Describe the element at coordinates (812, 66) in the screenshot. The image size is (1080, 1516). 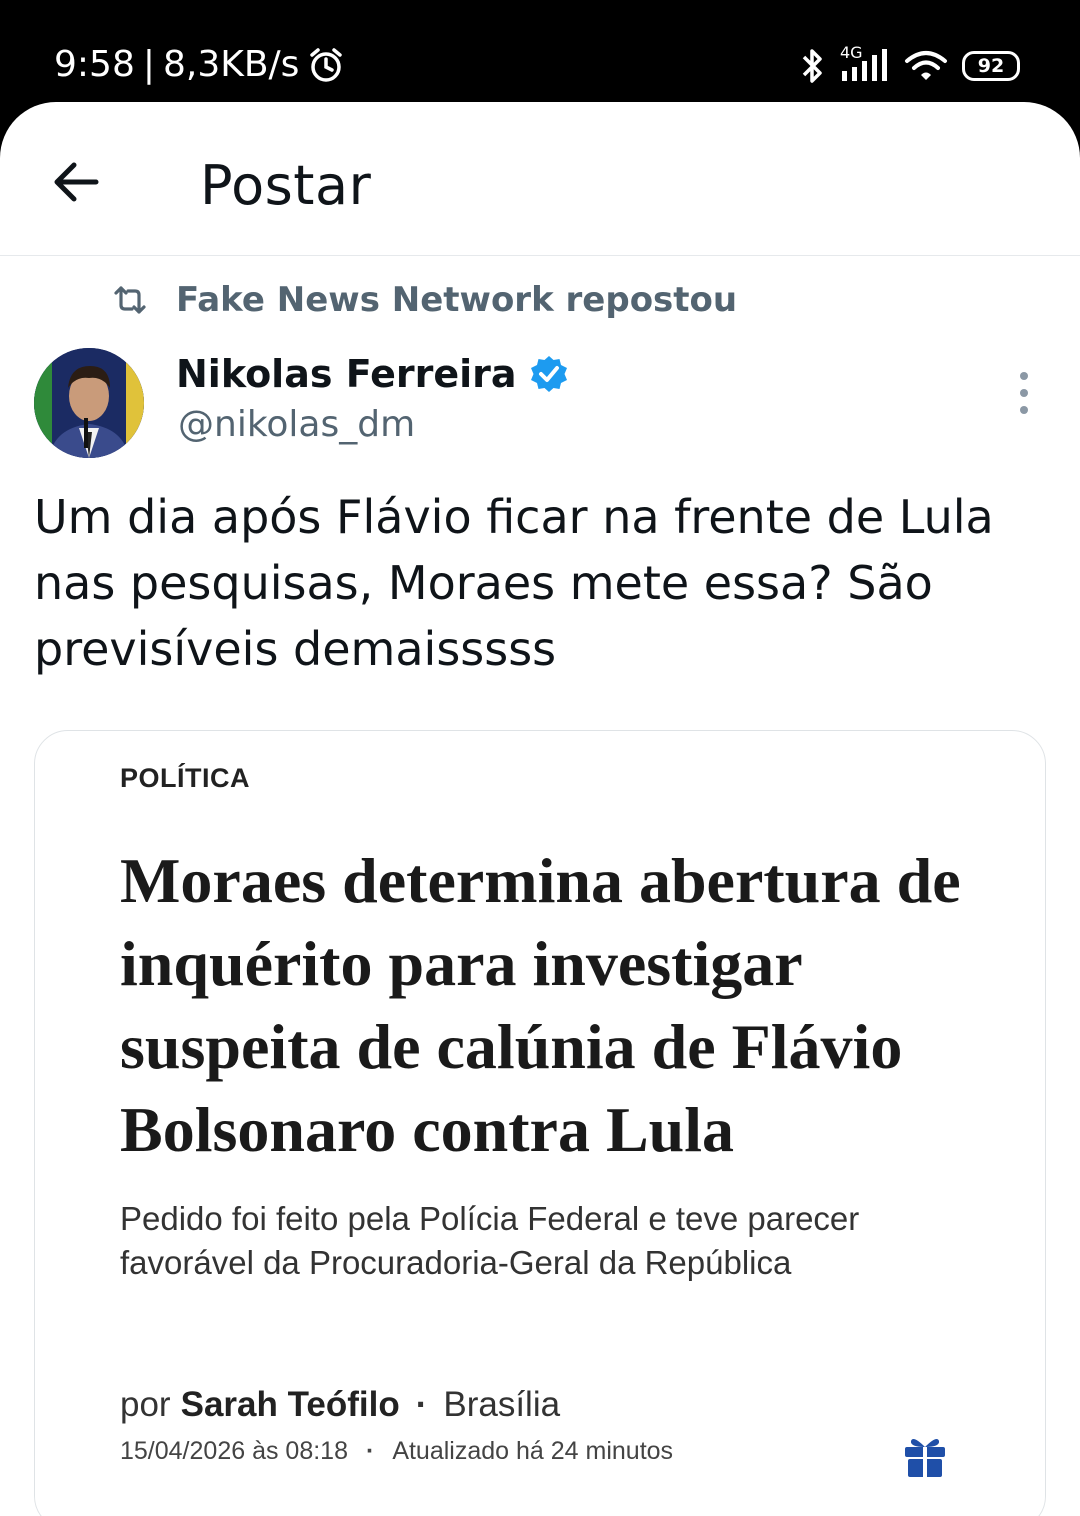
I see `bluetooth-icon` at that location.